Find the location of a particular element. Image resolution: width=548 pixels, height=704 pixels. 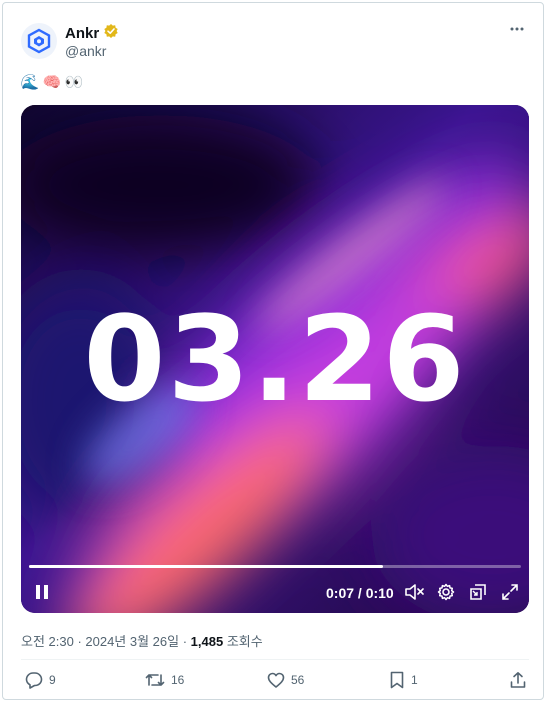

heart-icon is located at coordinates (276, 680).